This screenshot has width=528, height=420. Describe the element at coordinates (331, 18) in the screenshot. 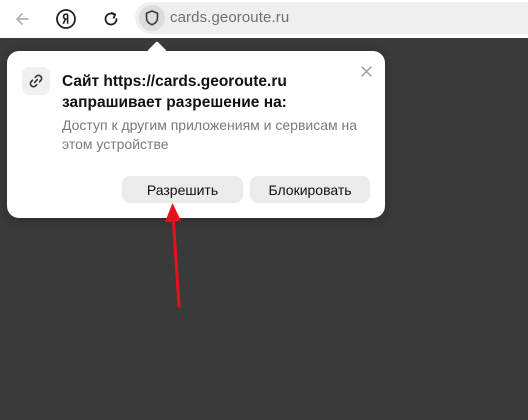

I see `address-bar: cards.georoute.ru` at that location.